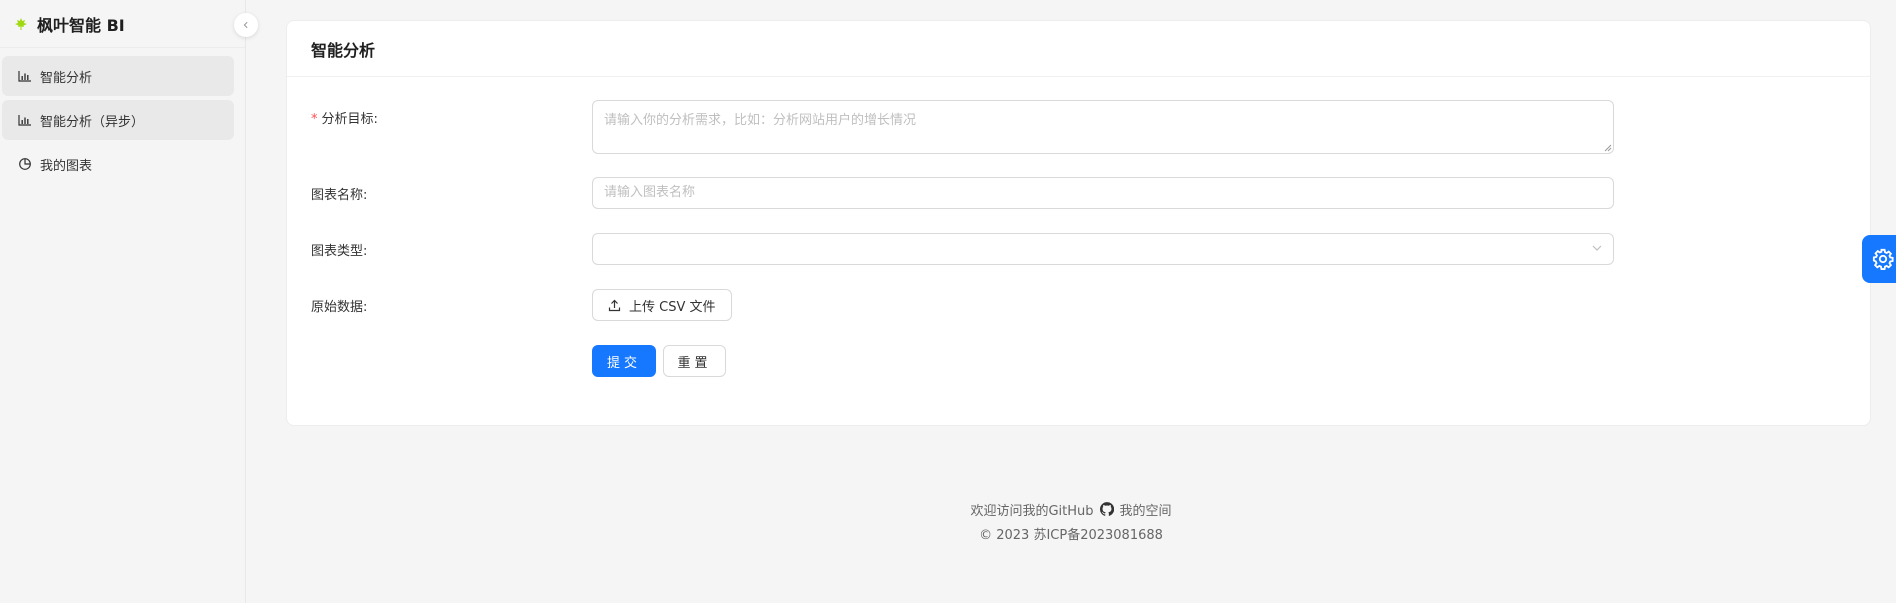 The height and width of the screenshot is (603, 1896). Describe the element at coordinates (1146, 509) in the screenshot. I see `my-space-link: 我的空间` at that location.